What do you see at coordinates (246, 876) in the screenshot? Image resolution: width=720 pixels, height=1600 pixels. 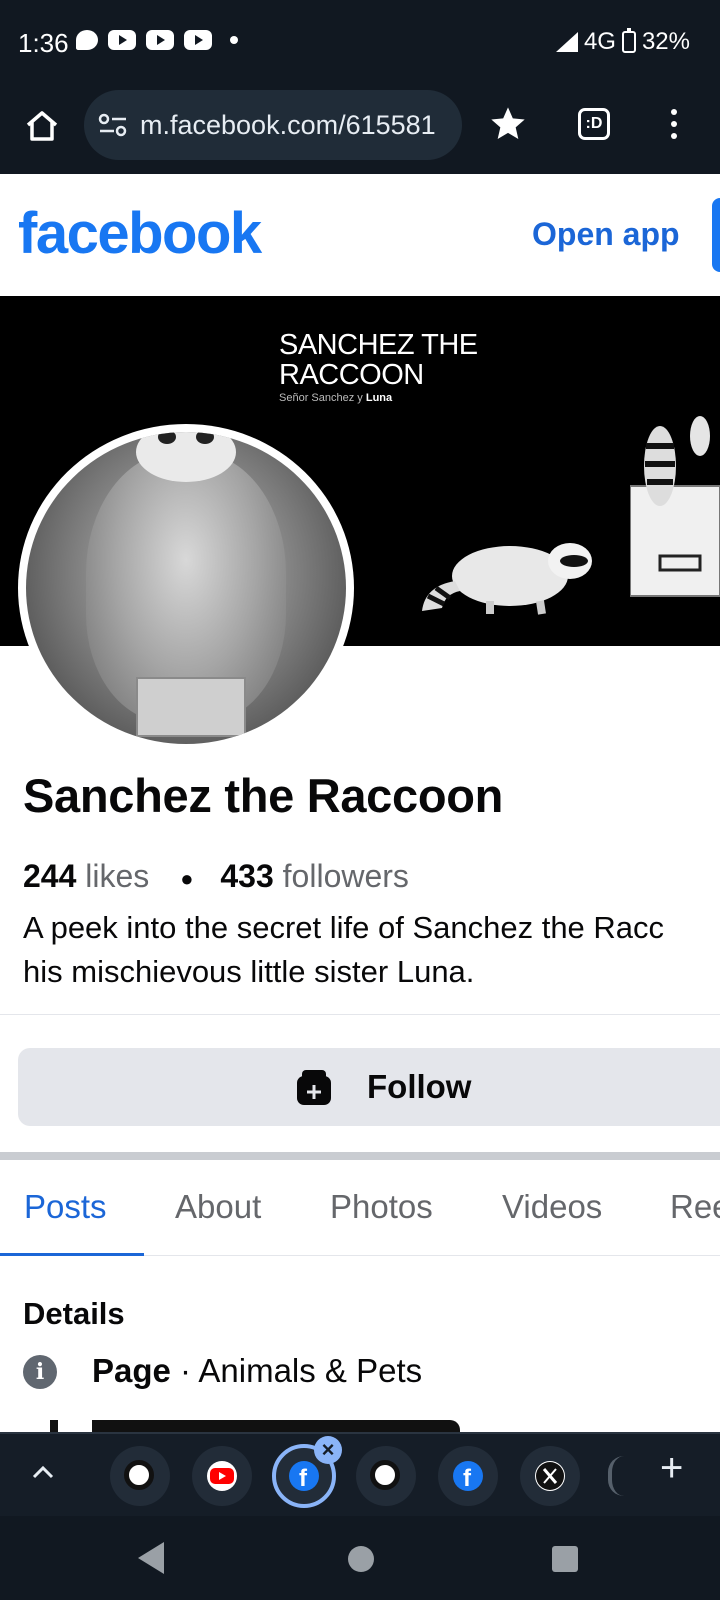 I see `followers-count: 433` at bounding box center [246, 876].